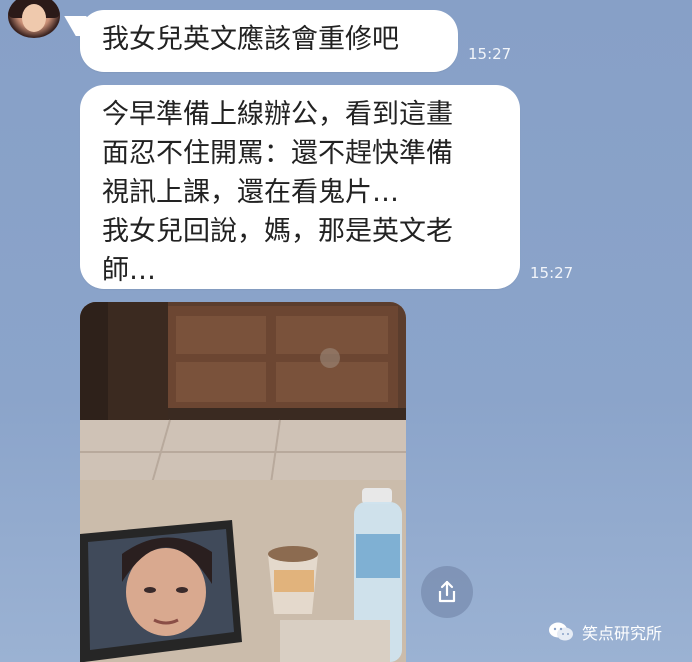 Image resolution: width=692 pixels, height=662 pixels. Describe the element at coordinates (552, 273) in the screenshot. I see `message-time-2: 15:27` at that location.